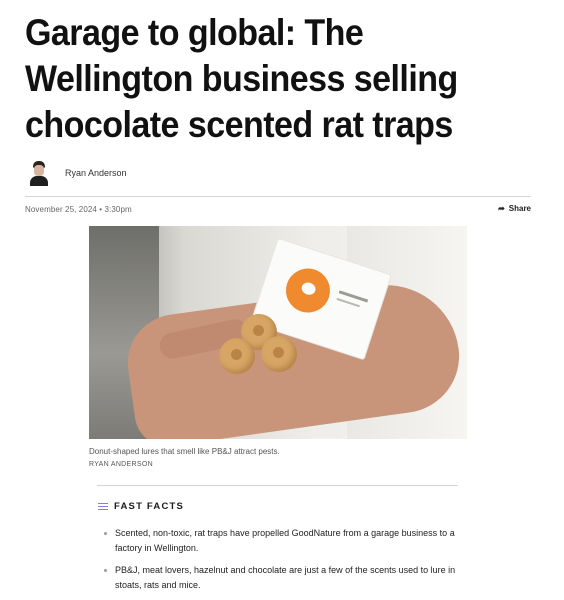 This screenshot has height=600, width=564. I want to click on photo-credit: RYAN ANDERSON, so click(121, 464).